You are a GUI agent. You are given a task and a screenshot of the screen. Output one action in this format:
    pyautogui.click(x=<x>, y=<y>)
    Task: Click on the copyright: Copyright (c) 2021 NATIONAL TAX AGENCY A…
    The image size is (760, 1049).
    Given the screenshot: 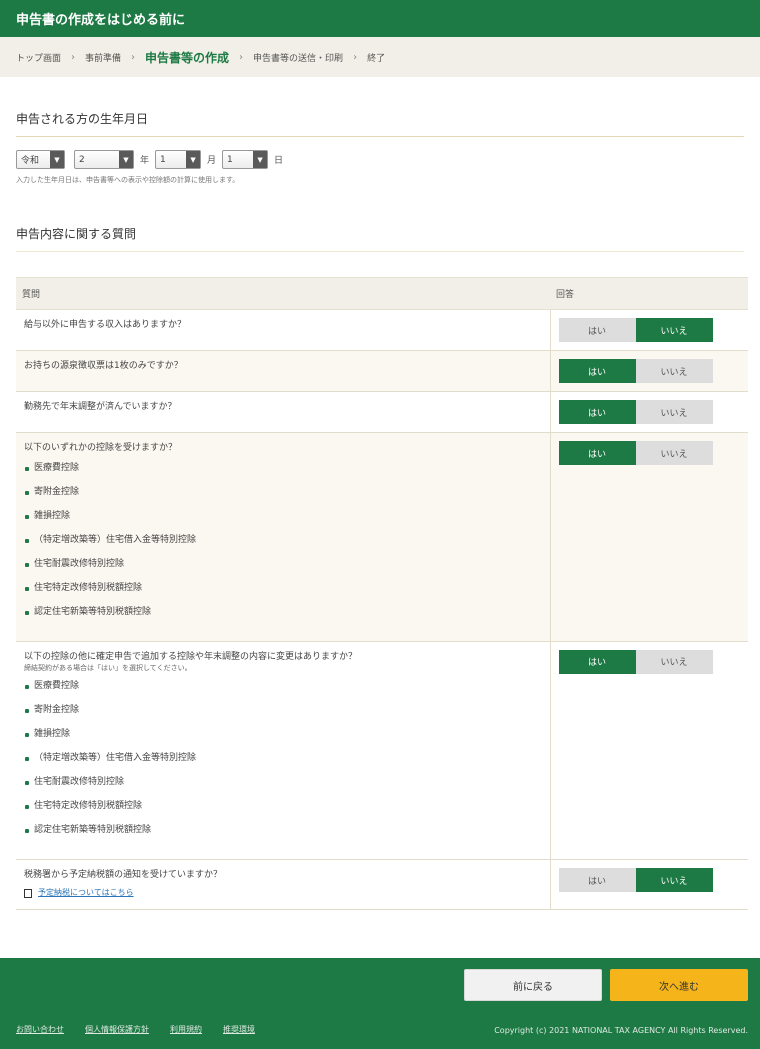 What is the action you would take?
    pyautogui.click(x=621, y=1030)
    